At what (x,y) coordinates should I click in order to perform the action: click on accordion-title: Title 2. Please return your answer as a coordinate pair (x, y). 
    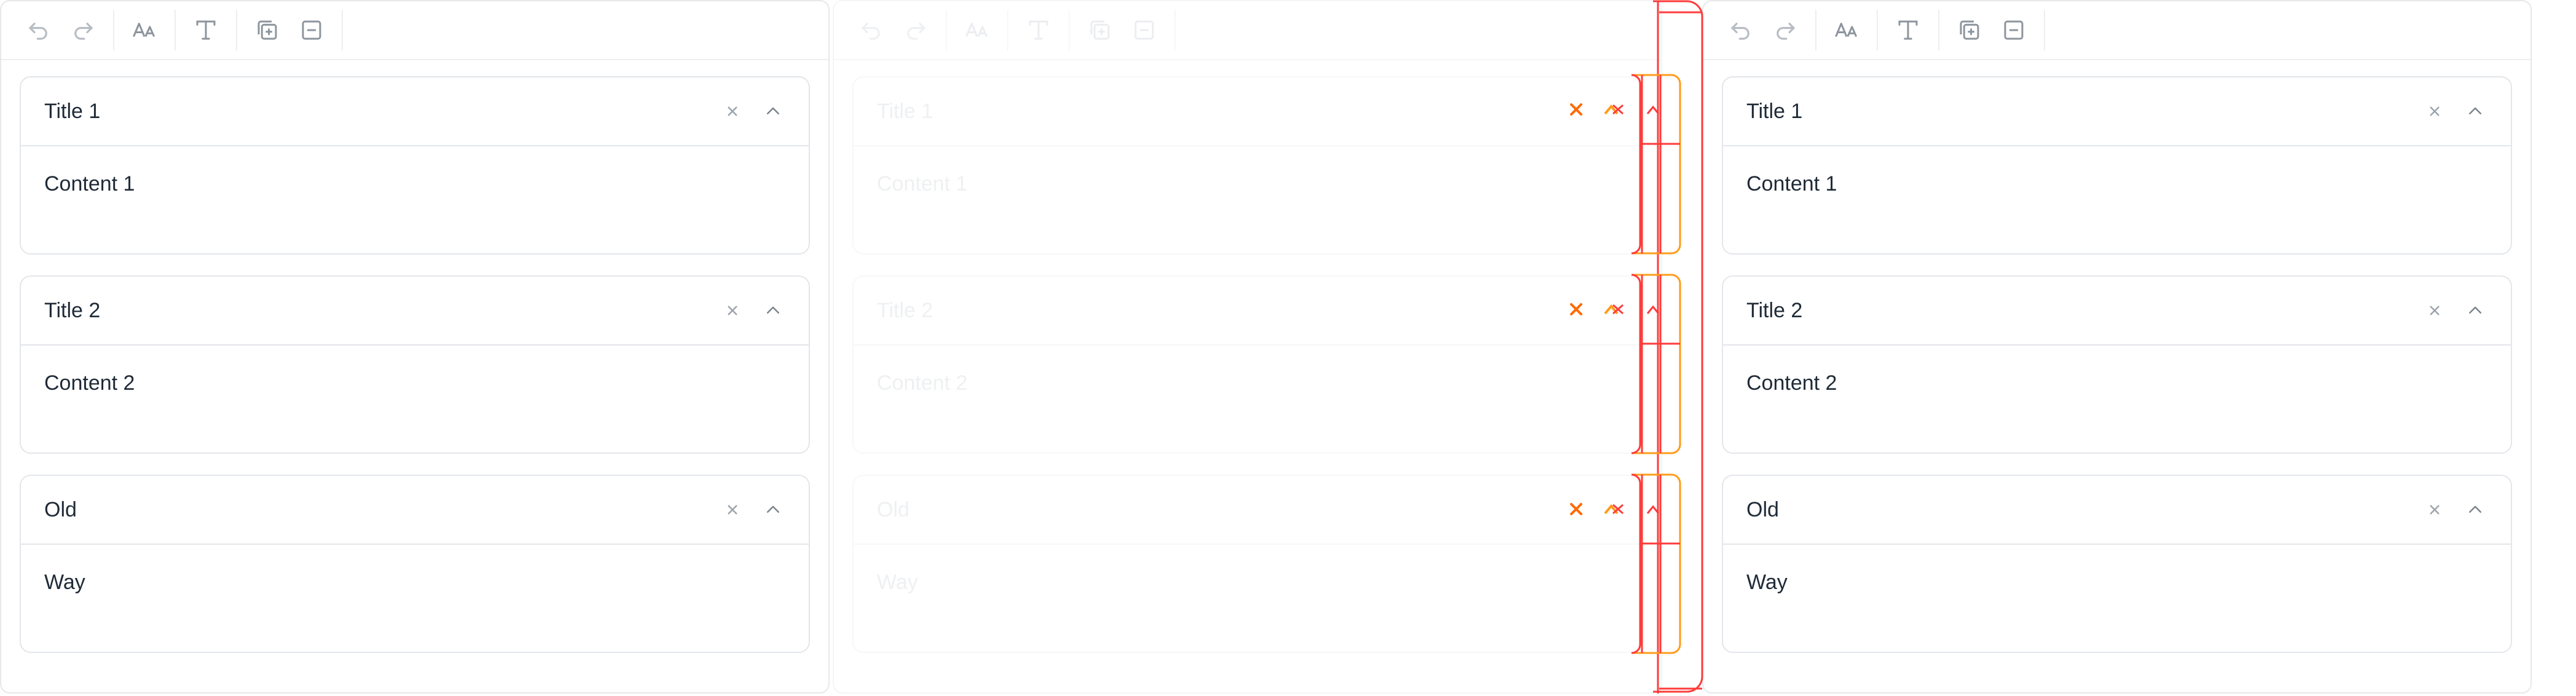
    Looking at the image, I should click on (1774, 310).